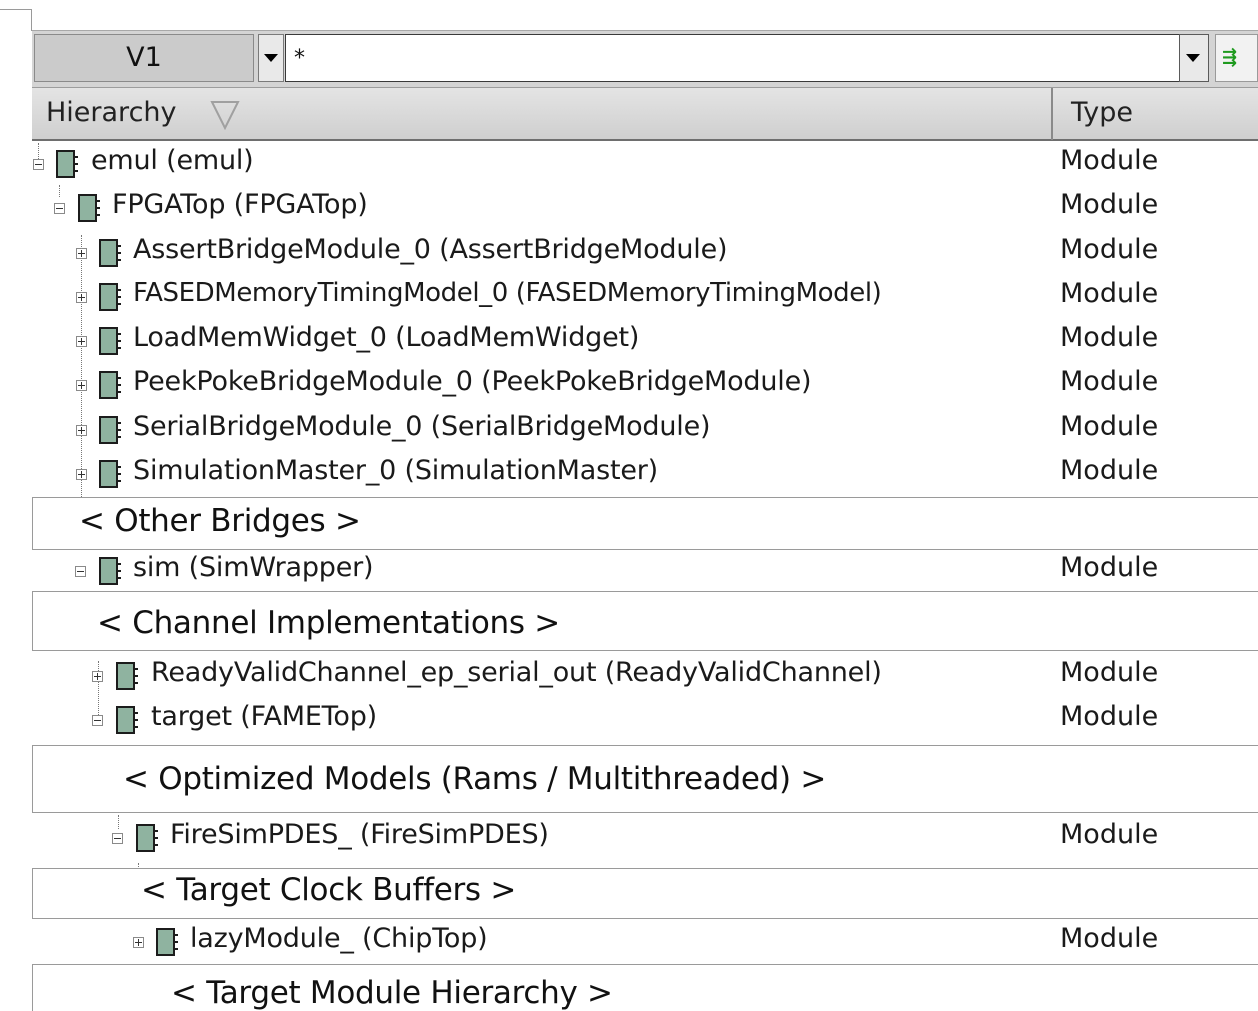 This screenshot has height=1011, width=1258. I want to click on section-separator-other-bridges: < Other Bridges >, so click(645, 523).